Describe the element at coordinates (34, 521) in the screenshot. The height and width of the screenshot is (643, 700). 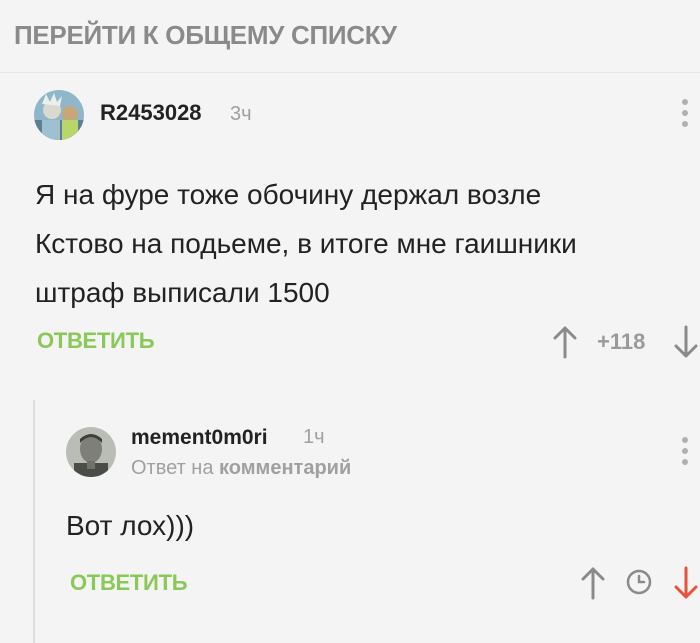
I see `thread-line` at that location.